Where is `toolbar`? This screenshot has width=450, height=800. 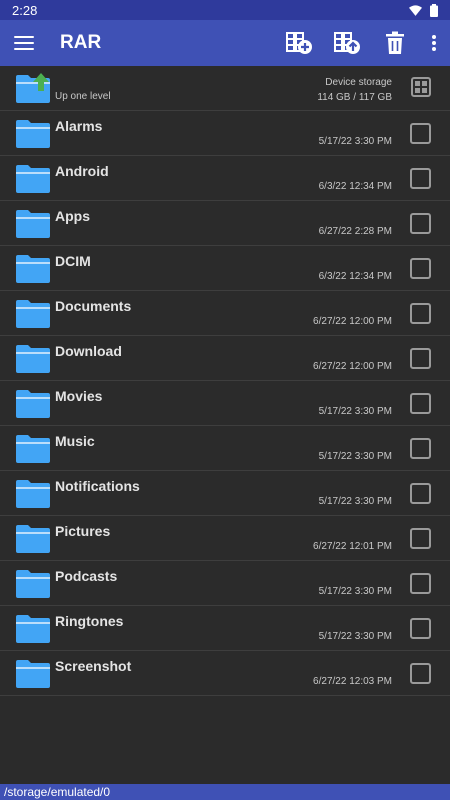 toolbar is located at coordinates (362, 43).